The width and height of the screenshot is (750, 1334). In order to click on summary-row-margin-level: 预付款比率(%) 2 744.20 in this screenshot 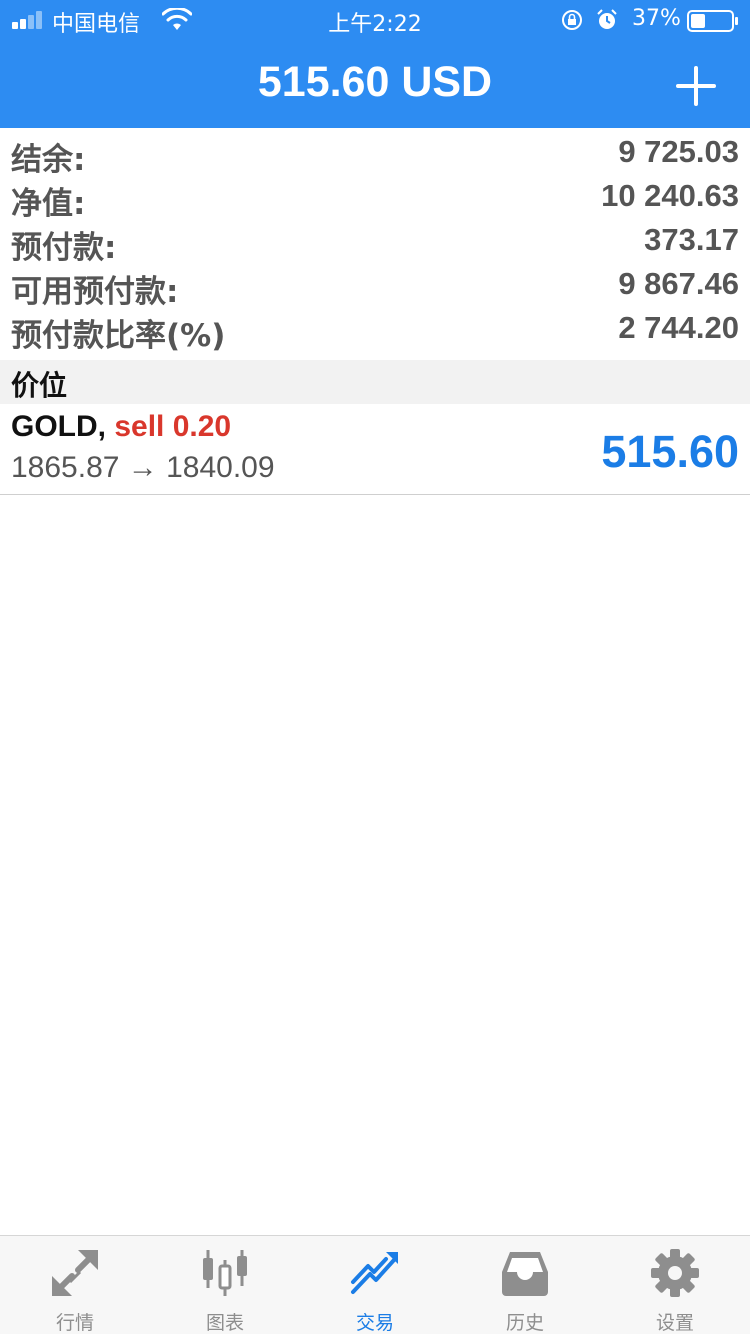, I will do `click(375, 331)`.